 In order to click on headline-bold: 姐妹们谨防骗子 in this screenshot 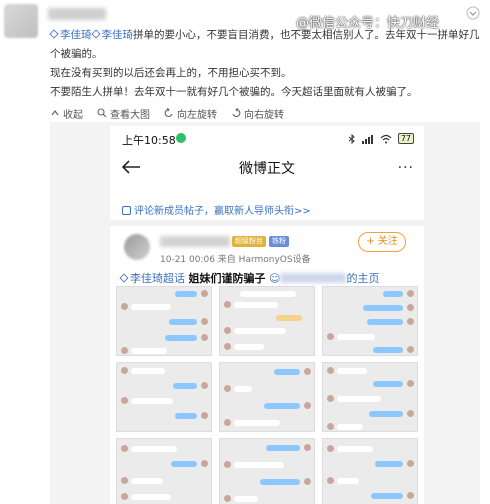, I will do `click(227, 278)`.